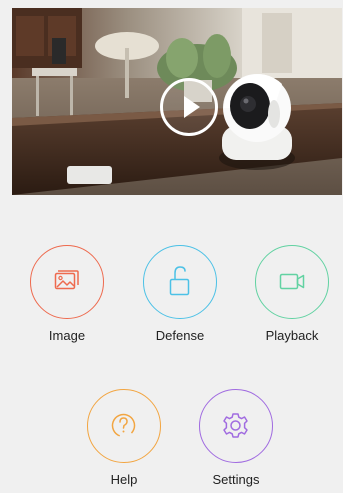  I want to click on image-icon, so click(66, 280).